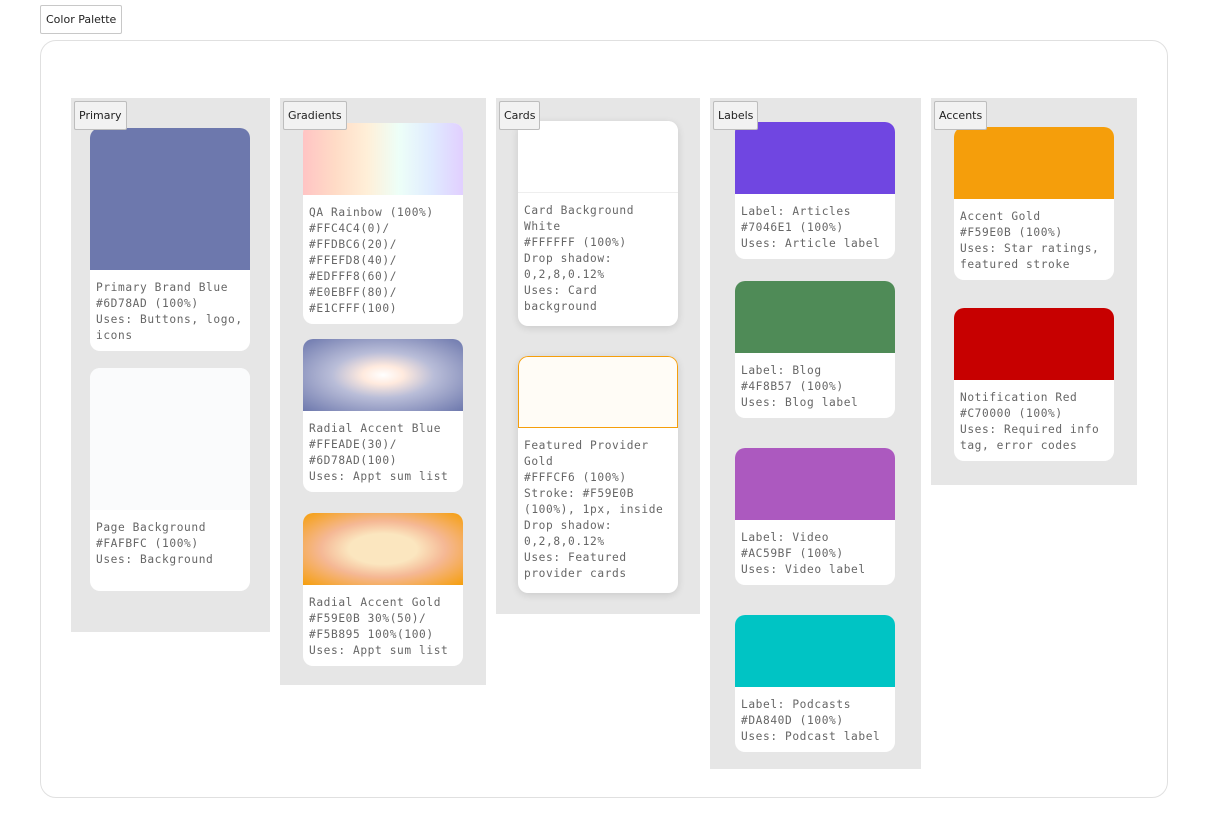 The width and height of the screenshot is (1208, 838). What do you see at coordinates (579, 493) in the screenshot?
I see `swatch-stroke: Stroke: #F59E0B` at bounding box center [579, 493].